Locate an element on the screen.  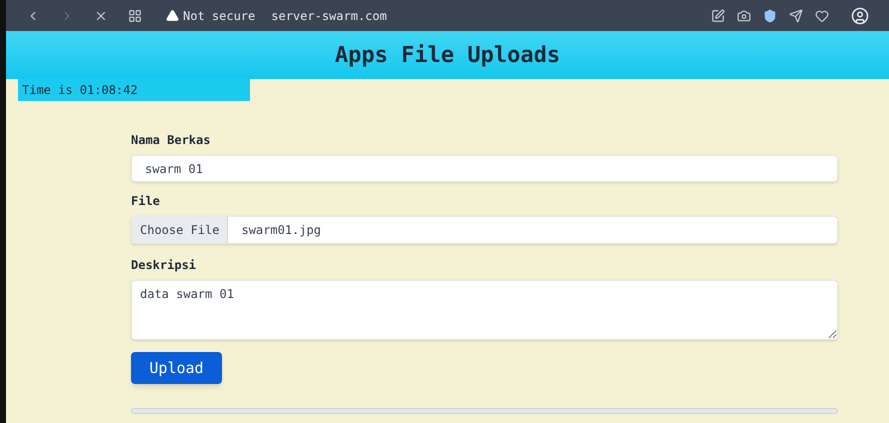
field-label: Deskripsi is located at coordinates (164, 265).